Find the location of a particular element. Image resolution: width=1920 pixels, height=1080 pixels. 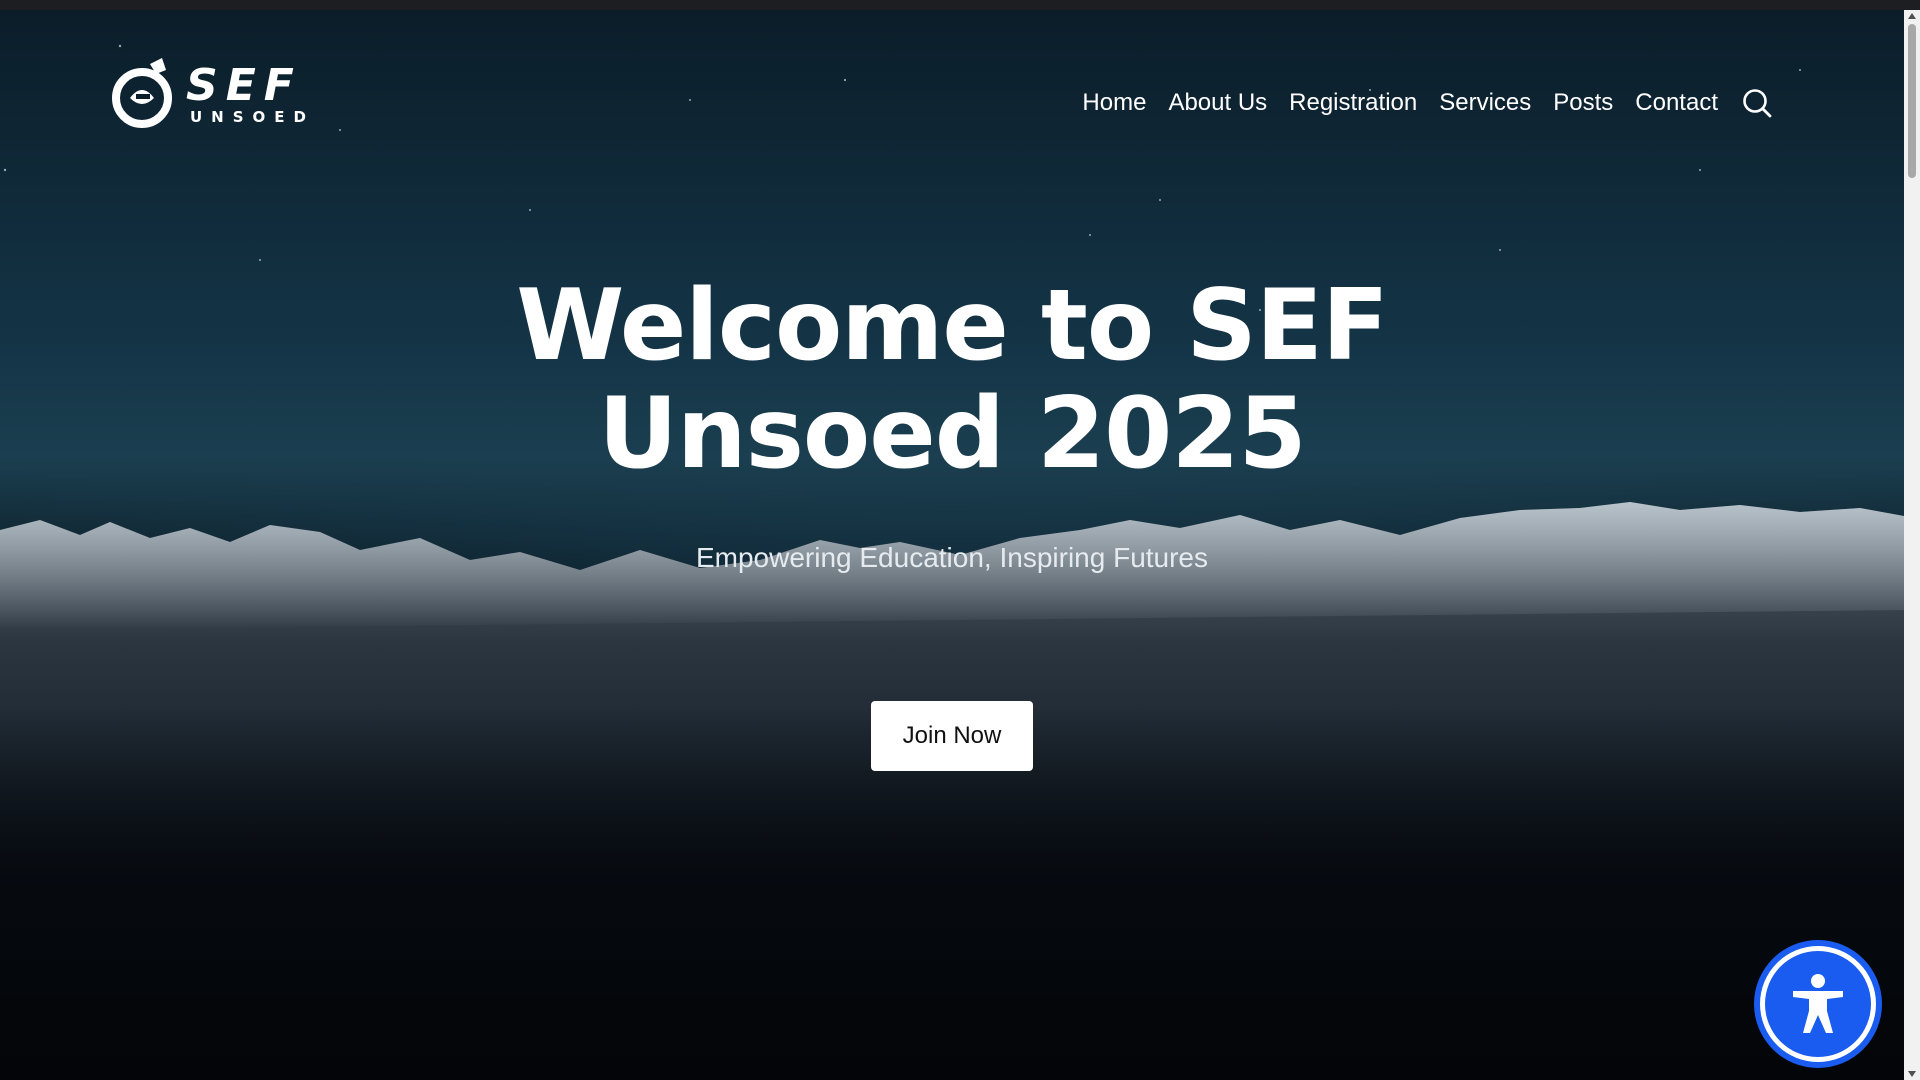

search-icon is located at coordinates (1757, 103).